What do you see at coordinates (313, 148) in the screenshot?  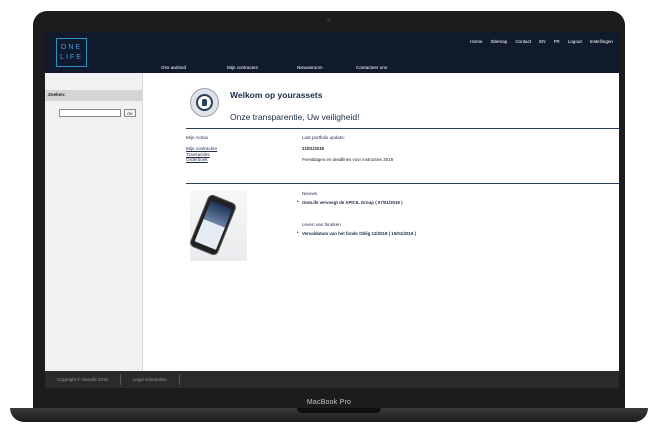 I see `portfolio-date: 21/01/2019` at bounding box center [313, 148].